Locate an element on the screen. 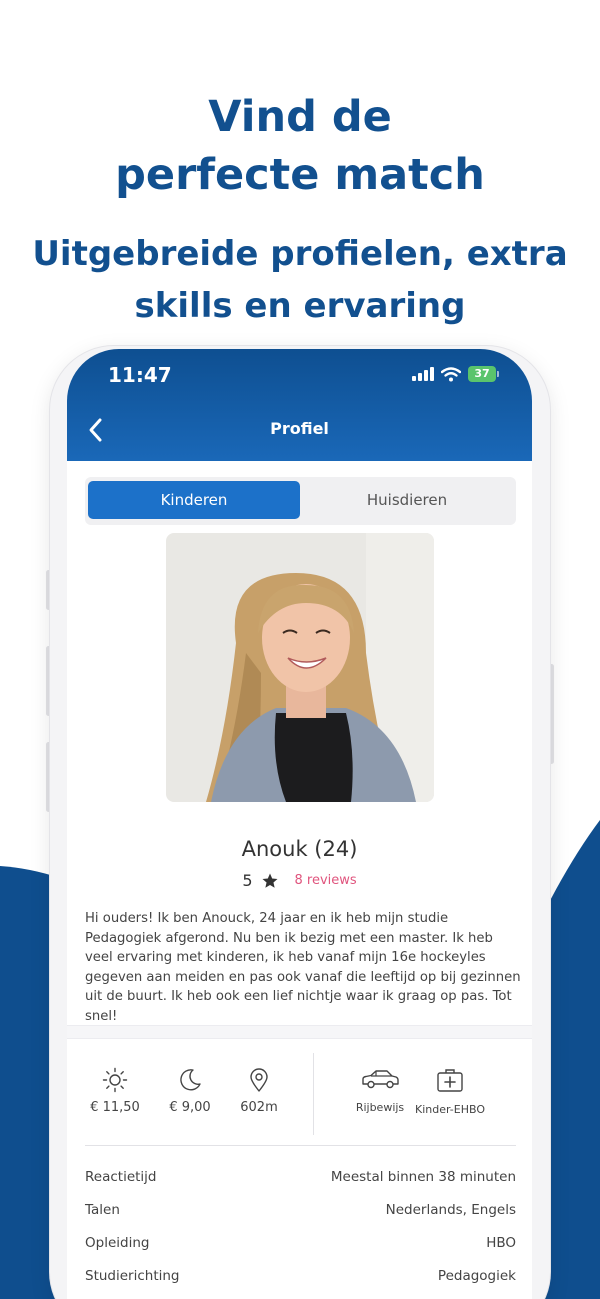 The width and height of the screenshot is (600, 1299). signal-icon is located at coordinates (423, 374).